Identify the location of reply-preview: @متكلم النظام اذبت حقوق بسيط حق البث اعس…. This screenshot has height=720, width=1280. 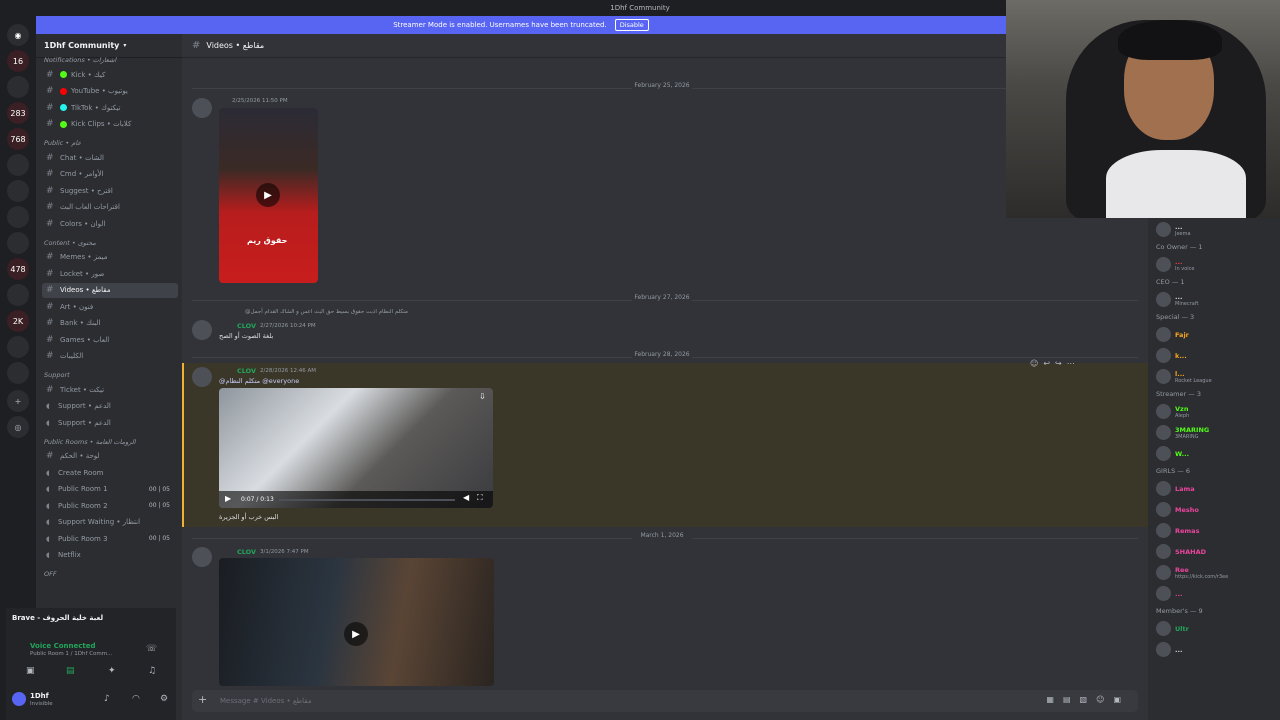
(326, 312).